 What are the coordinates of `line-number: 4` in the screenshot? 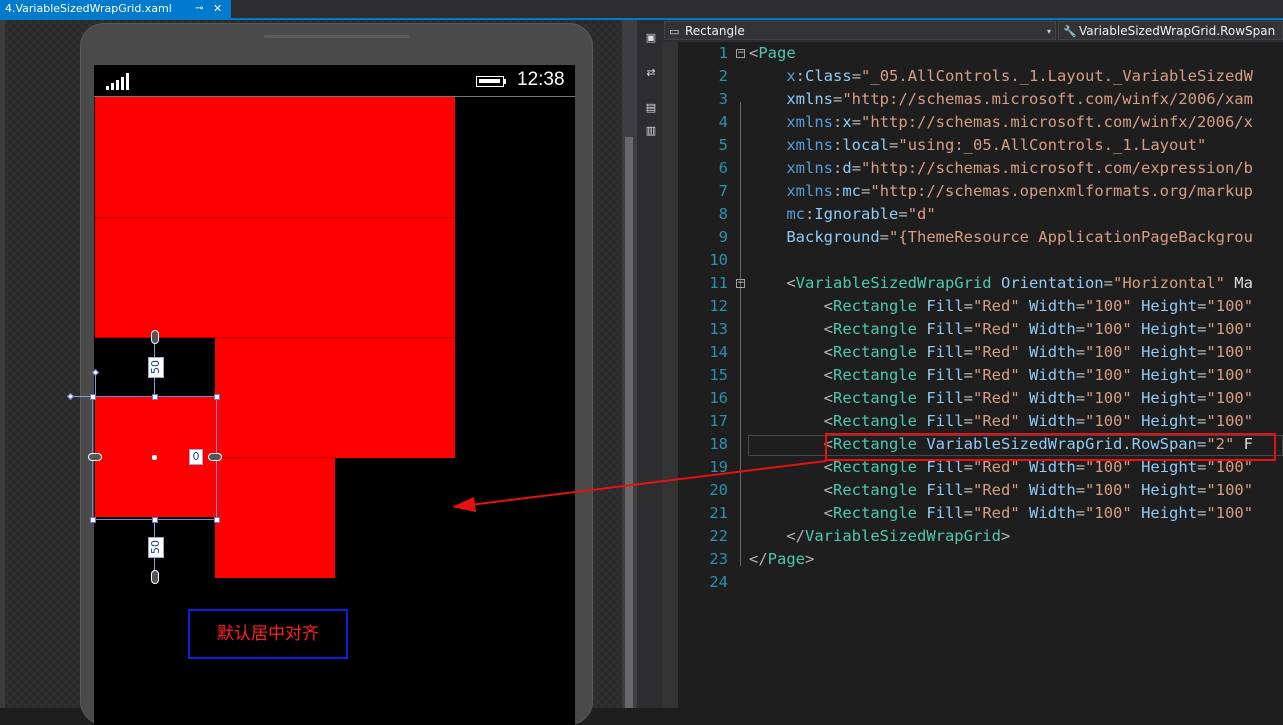 It's located at (723, 122).